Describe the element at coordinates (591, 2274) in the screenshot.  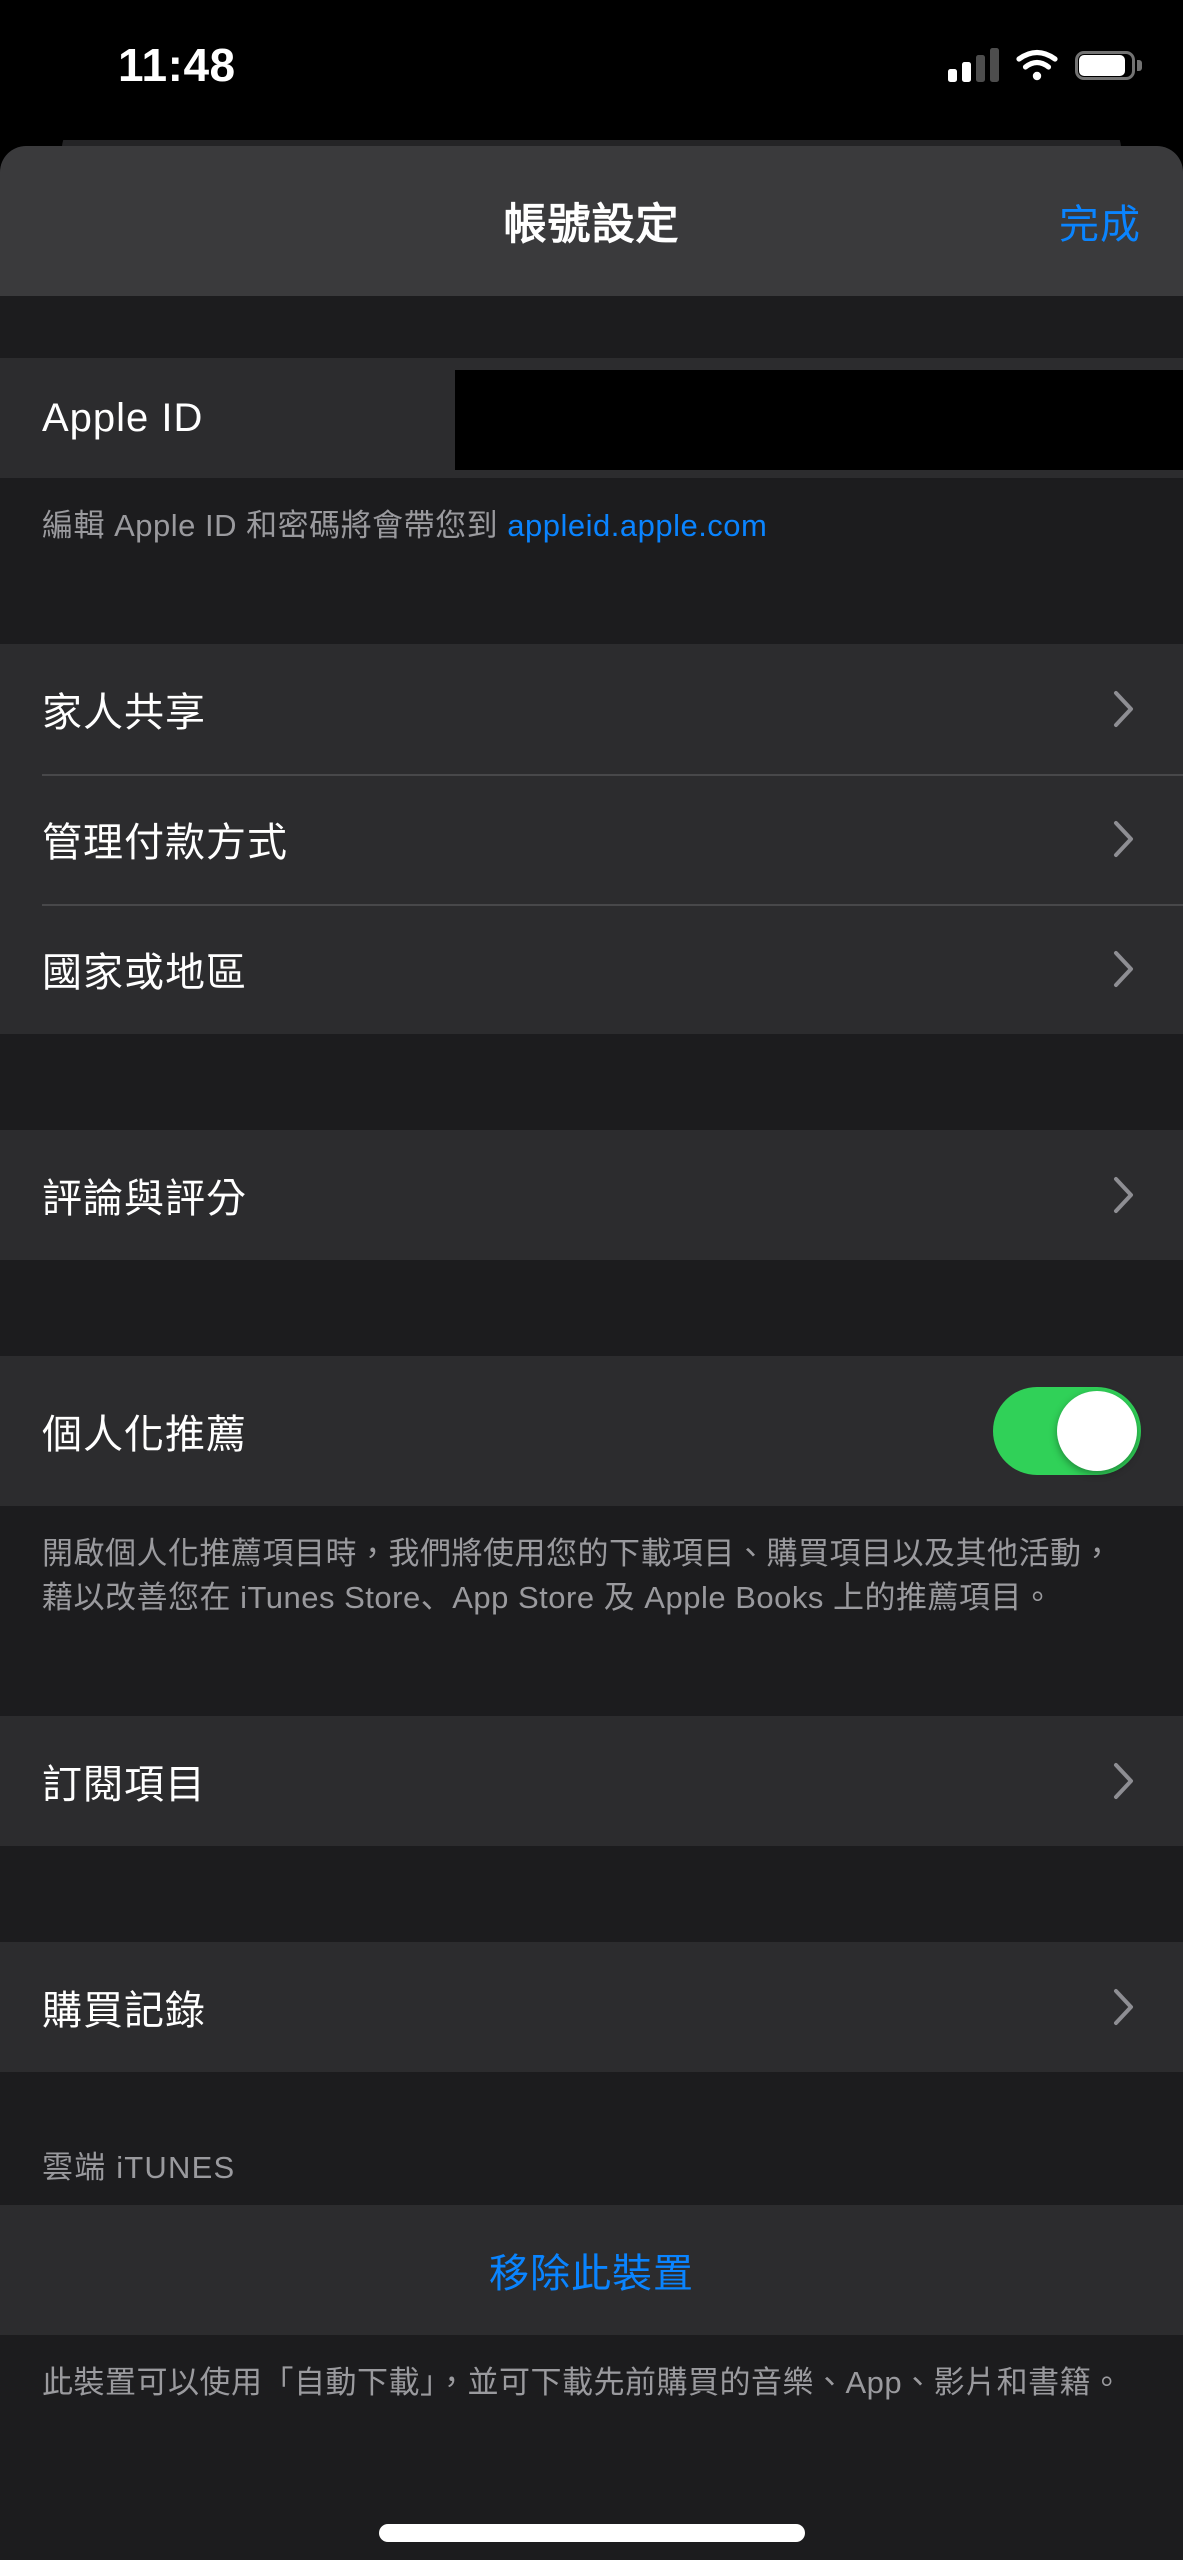
I see `remove-this-device-label: 移除此裝置` at that location.